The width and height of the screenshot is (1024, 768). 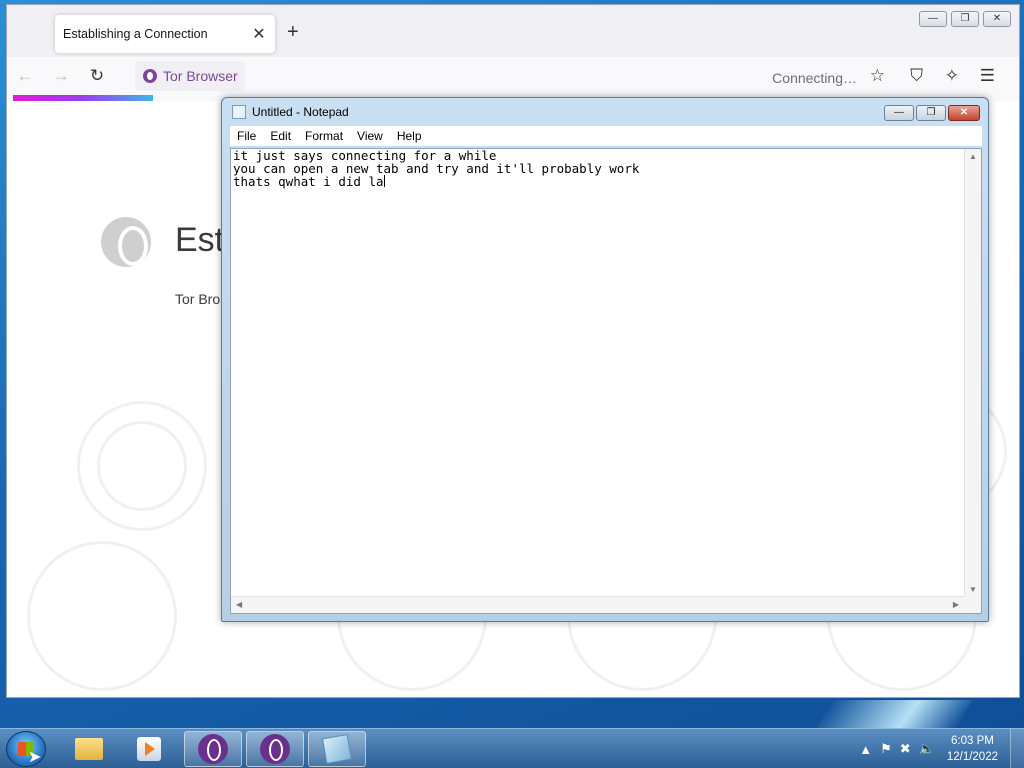 What do you see at coordinates (513, 31) in the screenshot?
I see `tab-bar: Establishing a Connection ✕ + — ❐ ✕` at bounding box center [513, 31].